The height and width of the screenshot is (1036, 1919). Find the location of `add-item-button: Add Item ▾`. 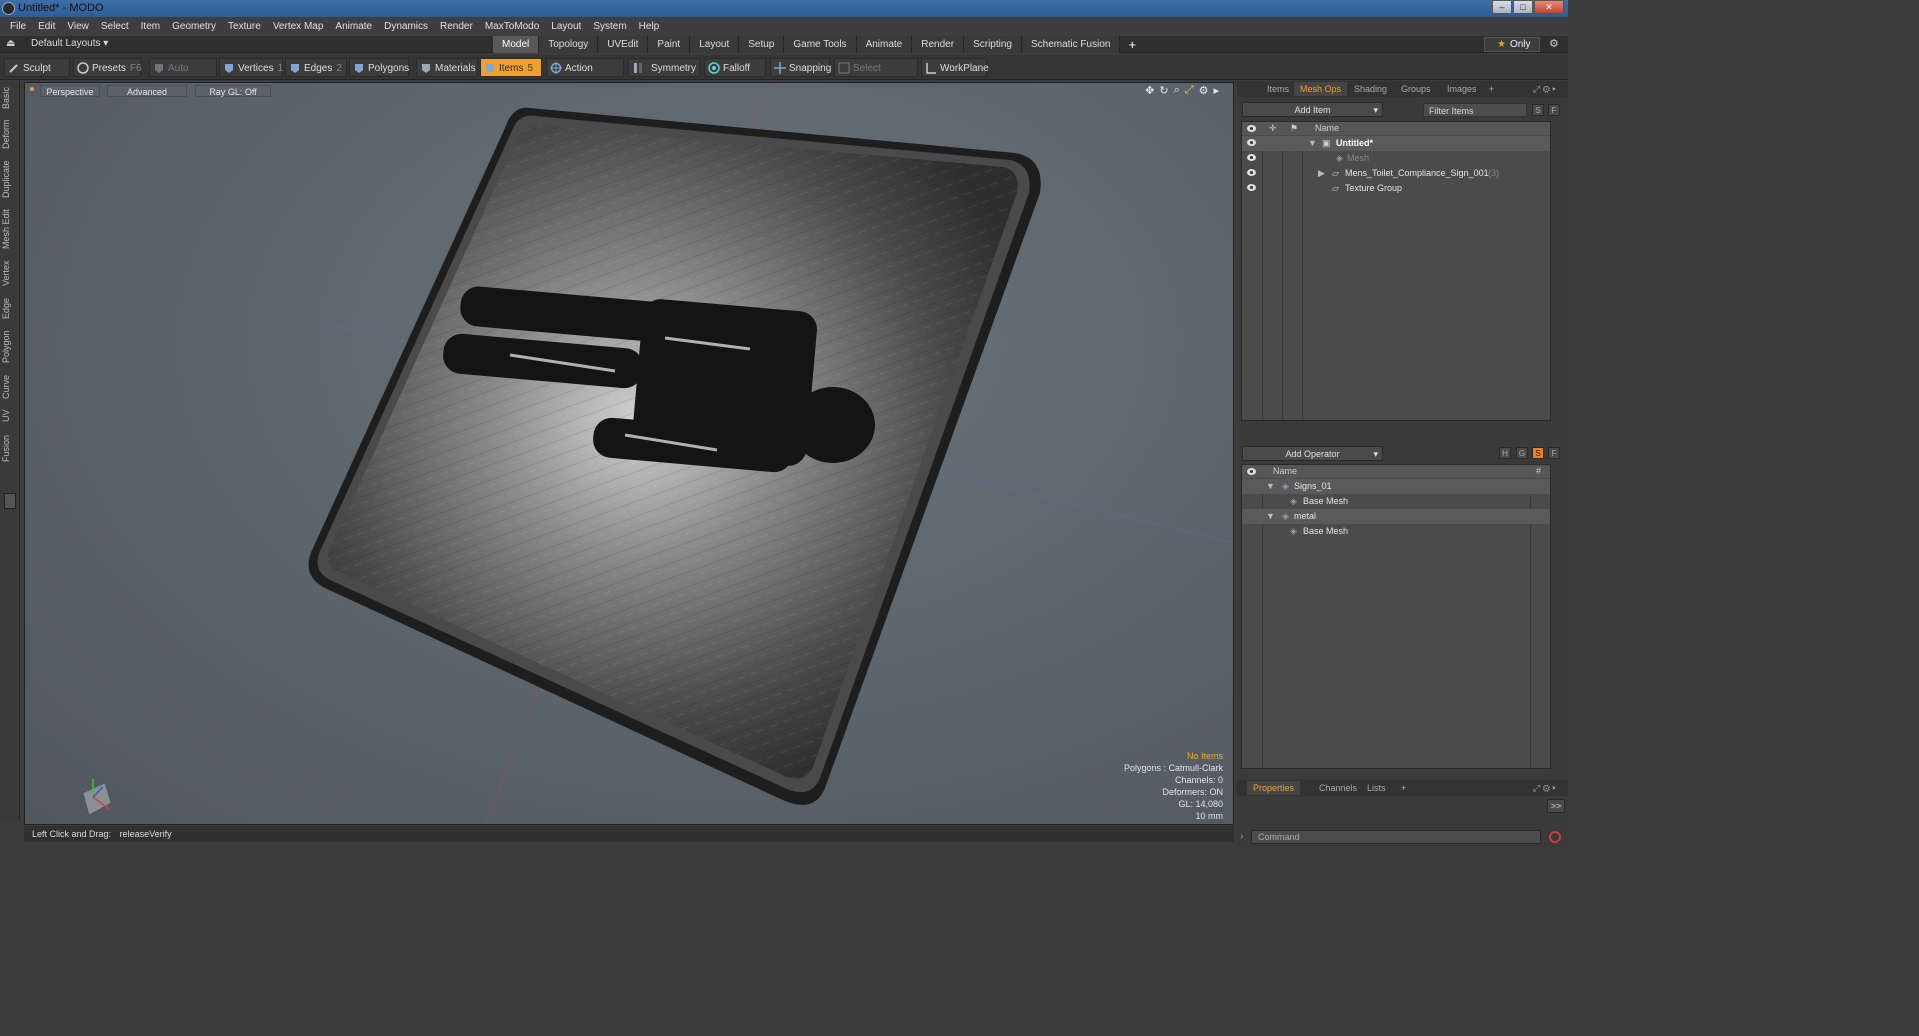

add-item-button: Add Item ▾ is located at coordinates (1312, 109).